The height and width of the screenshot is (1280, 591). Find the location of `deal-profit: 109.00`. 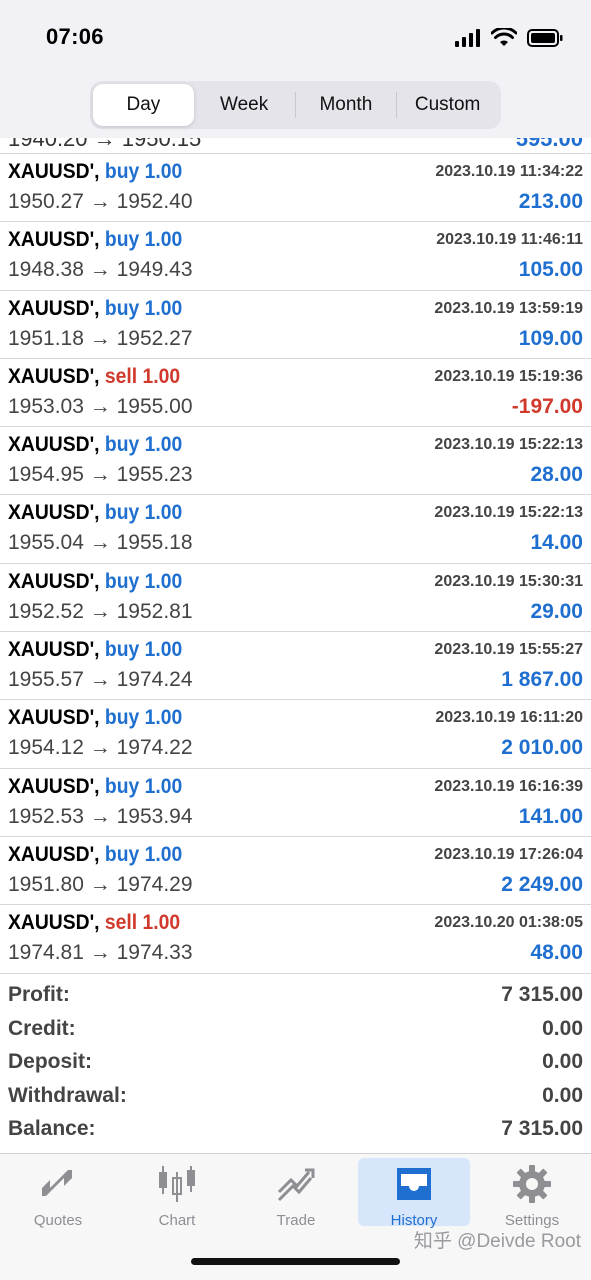

deal-profit: 109.00 is located at coordinates (550, 338).